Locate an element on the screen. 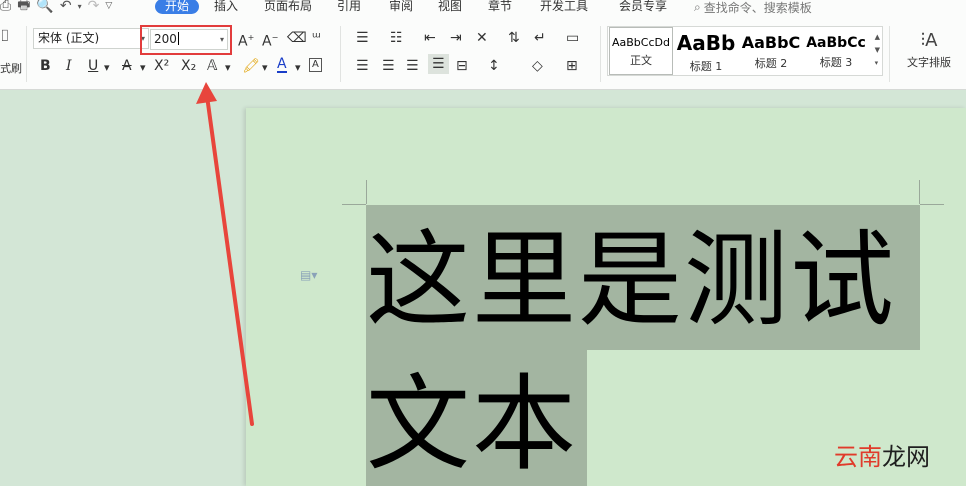 This screenshot has width=966, height=486. quick-access-toolbar: ⎙ 🖶 🔍 ↶ ▾ ↷ ▽ is located at coordinates (59, 7).